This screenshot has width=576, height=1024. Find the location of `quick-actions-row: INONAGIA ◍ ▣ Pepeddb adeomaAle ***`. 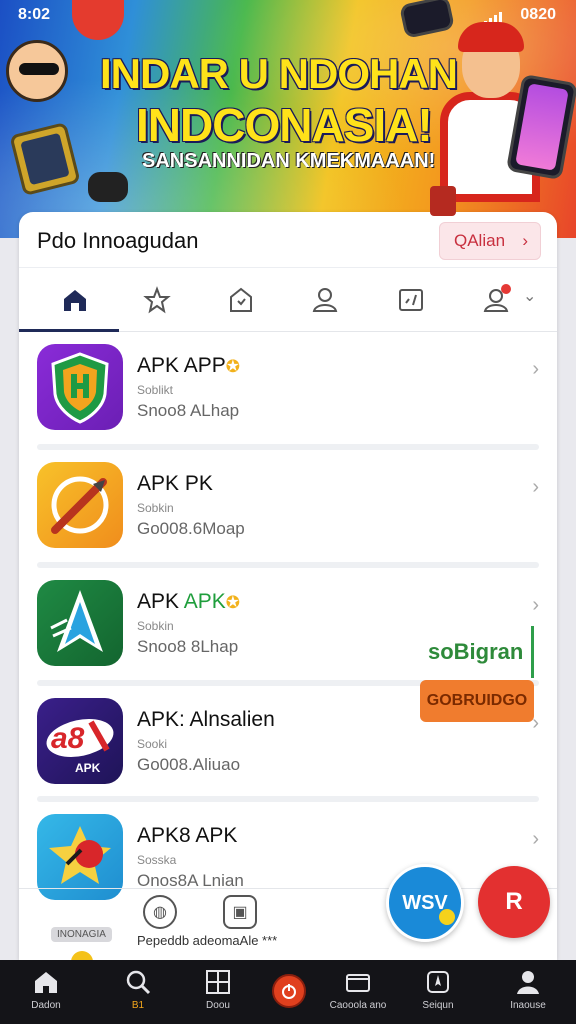

quick-actions-row: INONAGIA ◍ ▣ Pepeddb adeomaAle *** is located at coordinates (288, 924).